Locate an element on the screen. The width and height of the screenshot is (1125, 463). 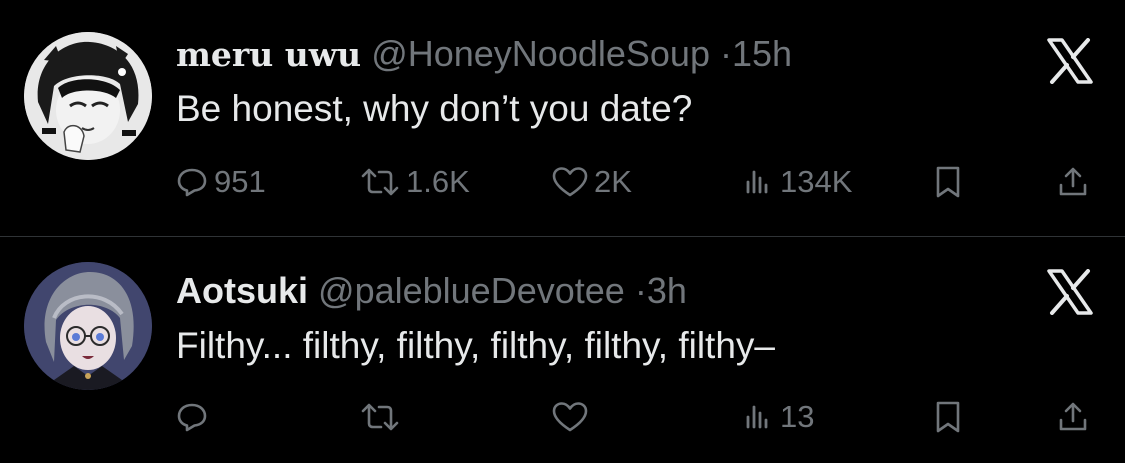
action-bar: 951 1.6K 2K 134K is located at coordinates (636, 182).